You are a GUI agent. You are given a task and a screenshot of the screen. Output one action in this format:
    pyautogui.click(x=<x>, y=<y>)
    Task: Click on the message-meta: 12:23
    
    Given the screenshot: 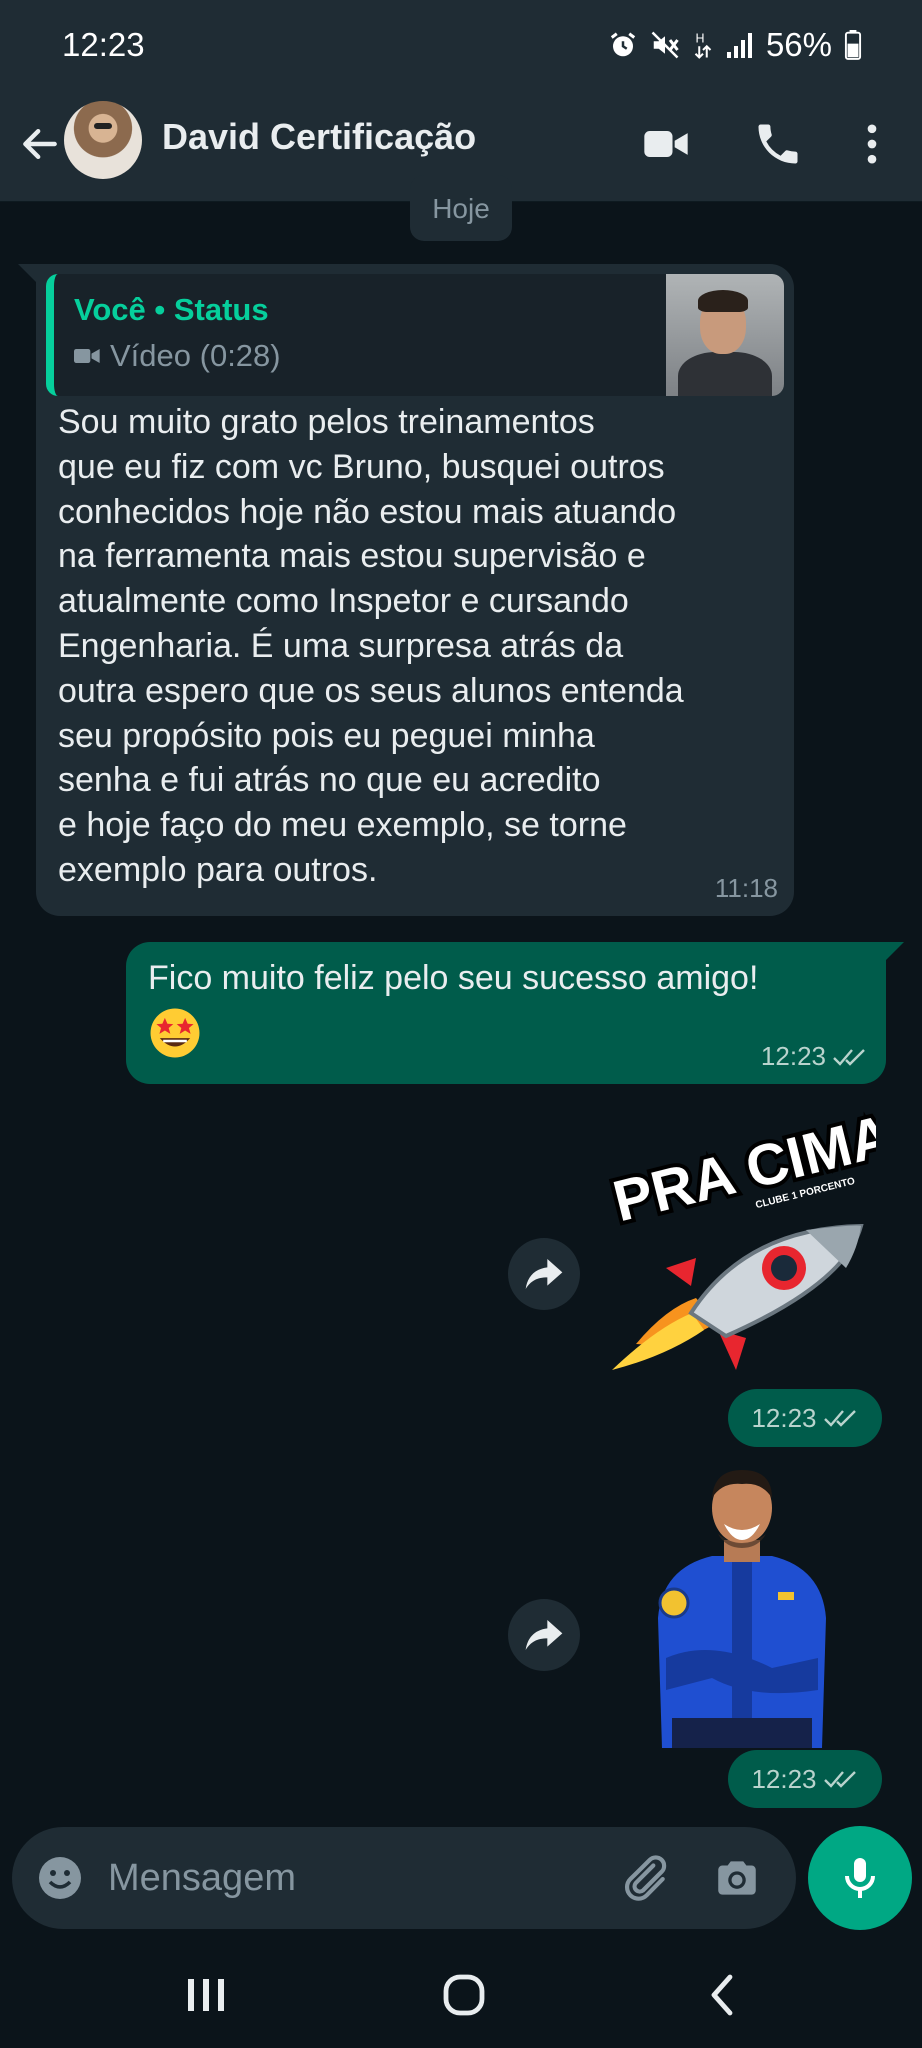 What is the action you would take?
    pyautogui.click(x=814, y=1056)
    